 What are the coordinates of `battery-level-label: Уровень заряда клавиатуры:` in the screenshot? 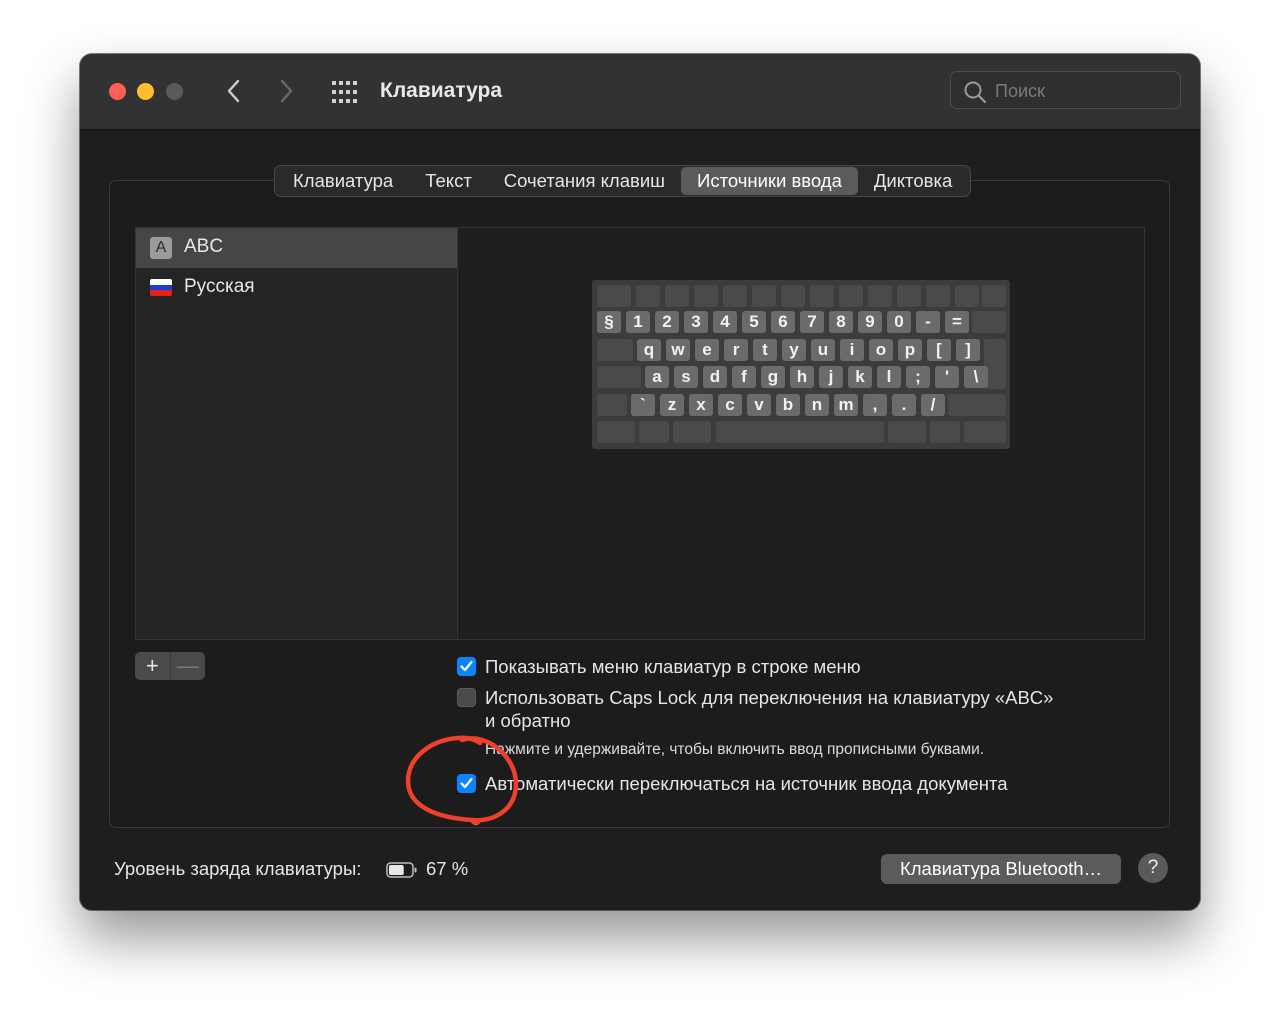 It's located at (238, 868).